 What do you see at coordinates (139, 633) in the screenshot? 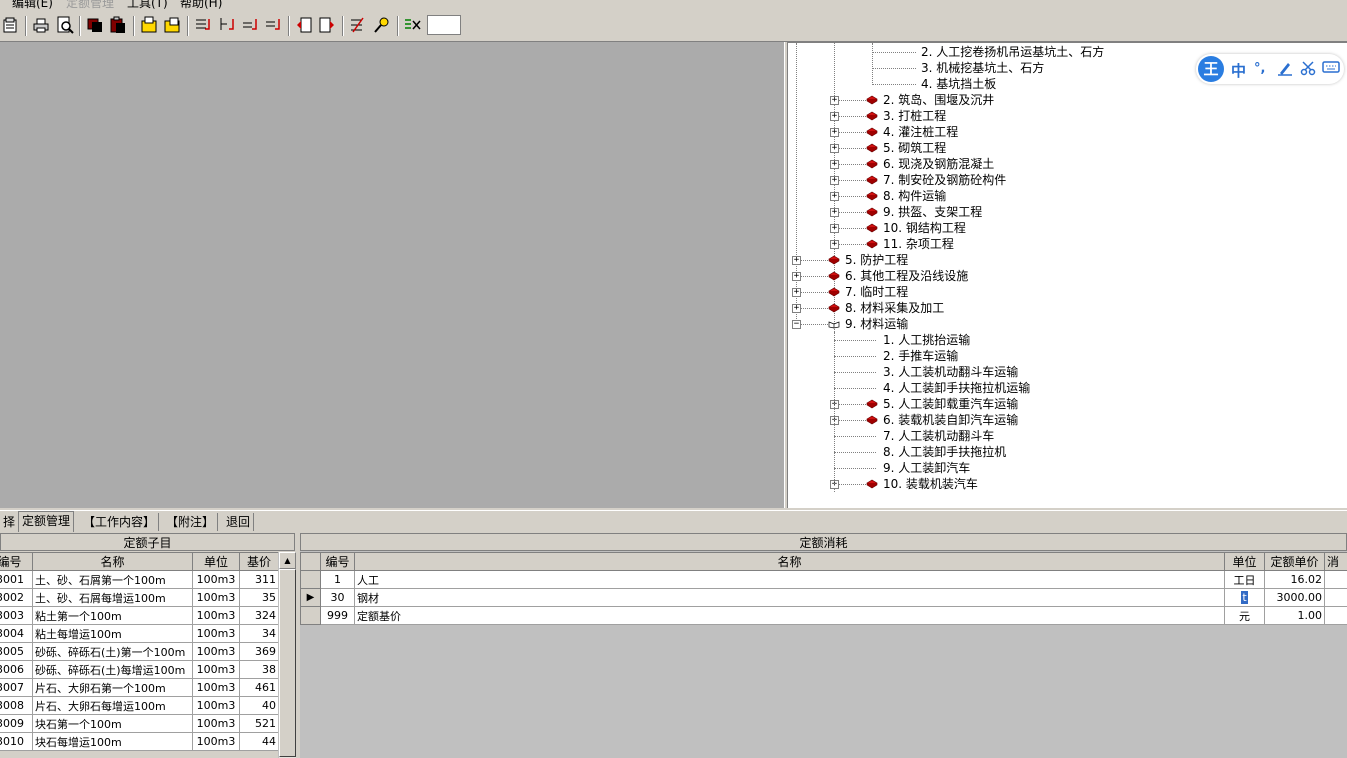
I see `table-row: 03004粘土每增运100m100m334` at bounding box center [139, 633].